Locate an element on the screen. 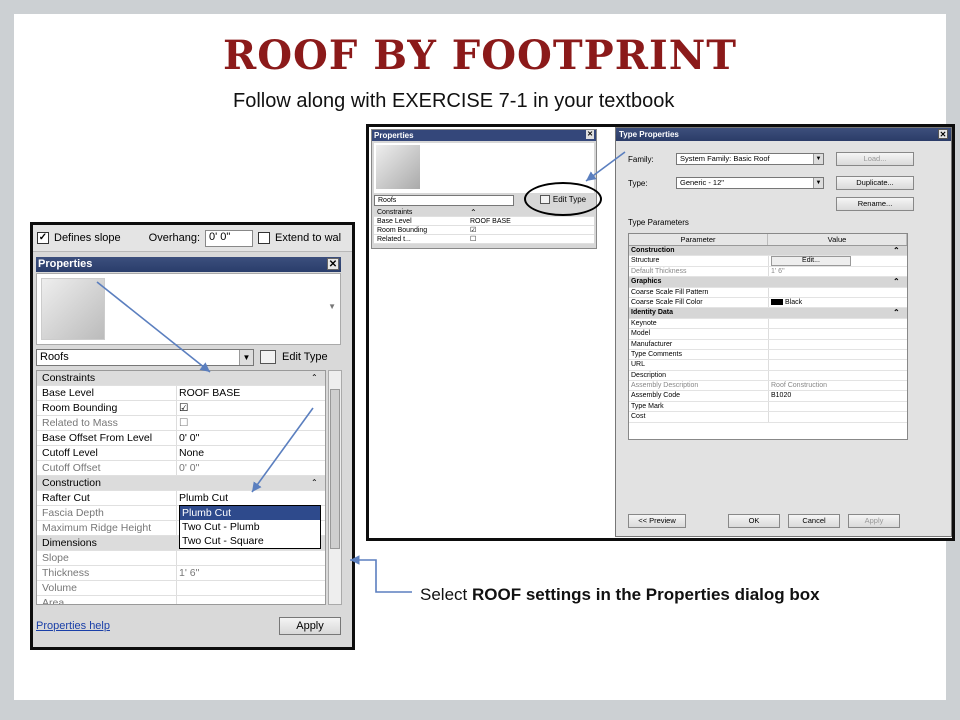 The image size is (960, 720). property-row: Type Mark is located at coordinates (768, 407).